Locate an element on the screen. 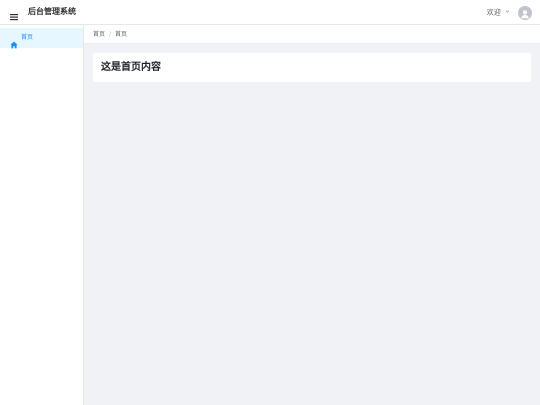 The width and height of the screenshot is (540, 405). home-icon is located at coordinates (14, 41).